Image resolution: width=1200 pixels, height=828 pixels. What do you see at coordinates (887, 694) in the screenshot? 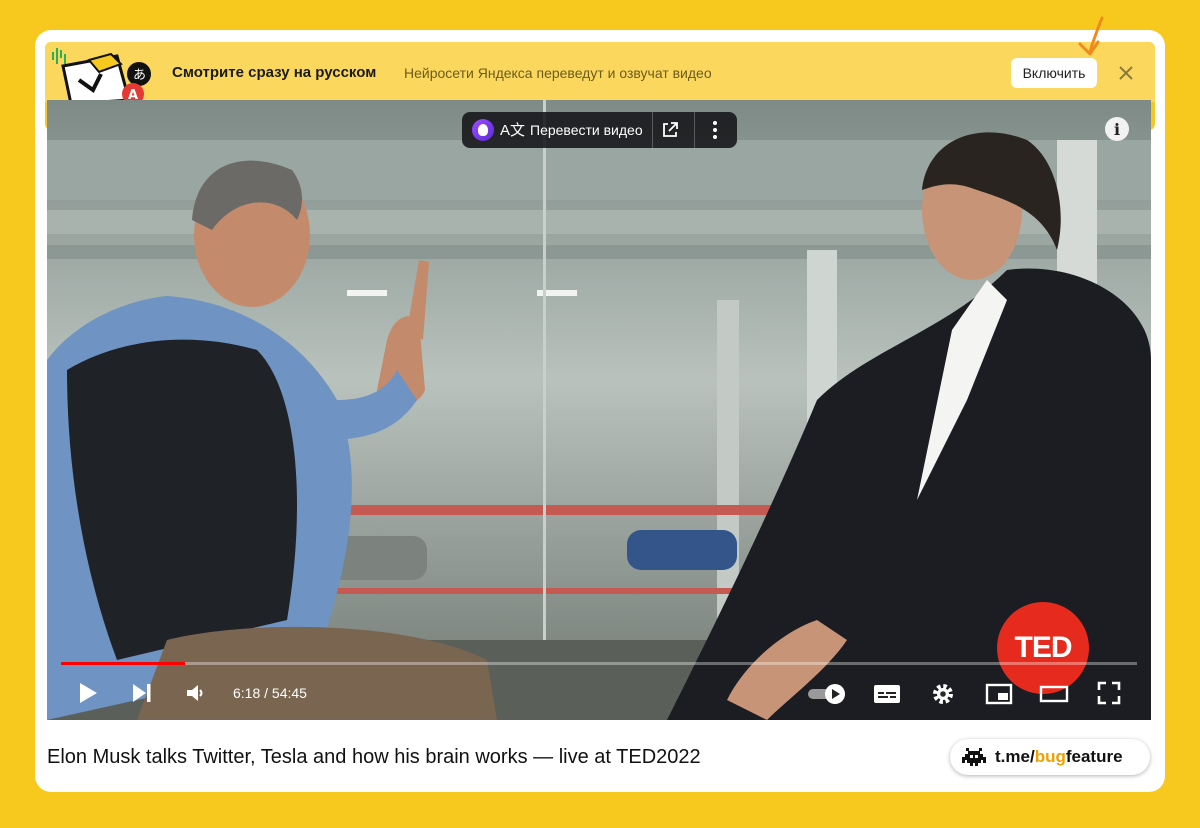
I see `subtitles-icon` at bounding box center [887, 694].